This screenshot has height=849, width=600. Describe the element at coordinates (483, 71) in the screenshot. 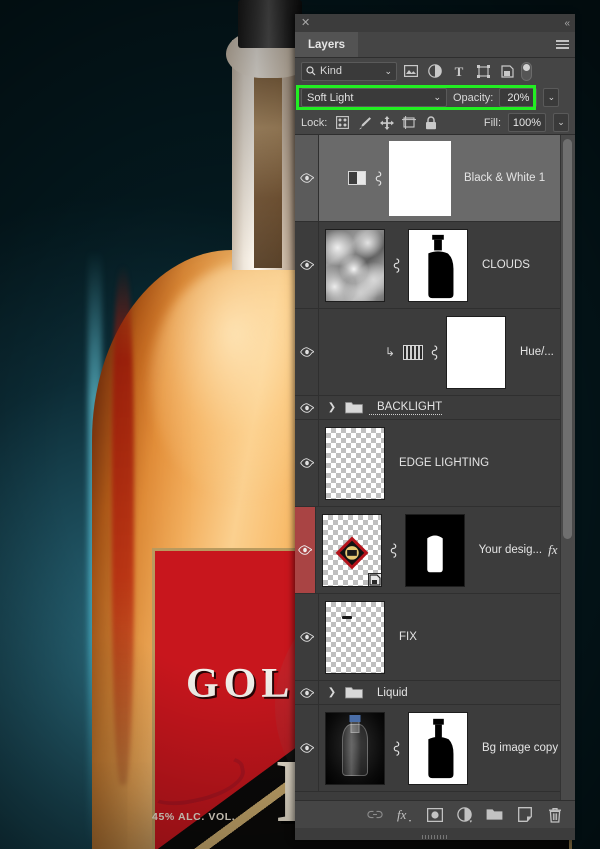

I see `filter-shape-layers-icon` at that location.